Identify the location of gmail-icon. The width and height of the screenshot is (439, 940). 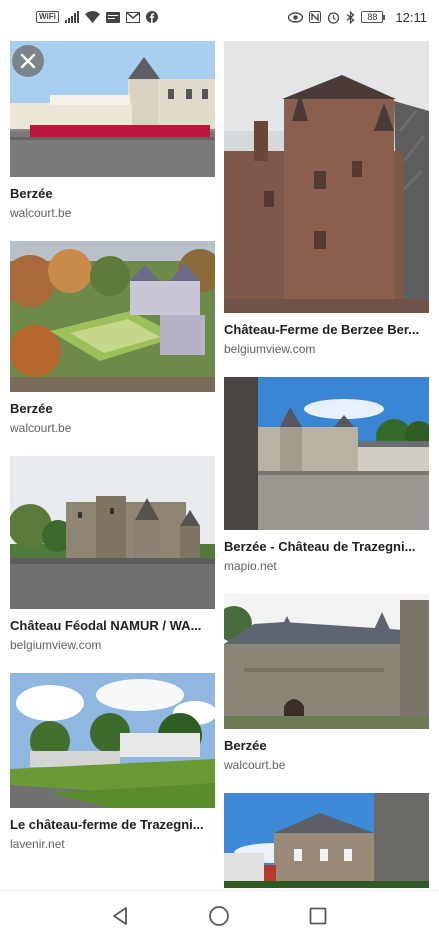
(132, 17).